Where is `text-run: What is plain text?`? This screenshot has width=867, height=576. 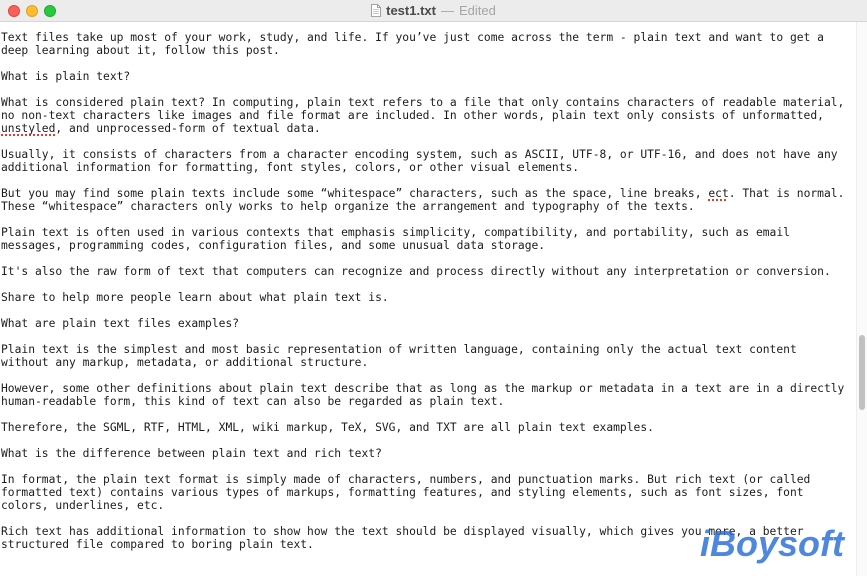 text-run: What is plain text? is located at coordinates (66, 76).